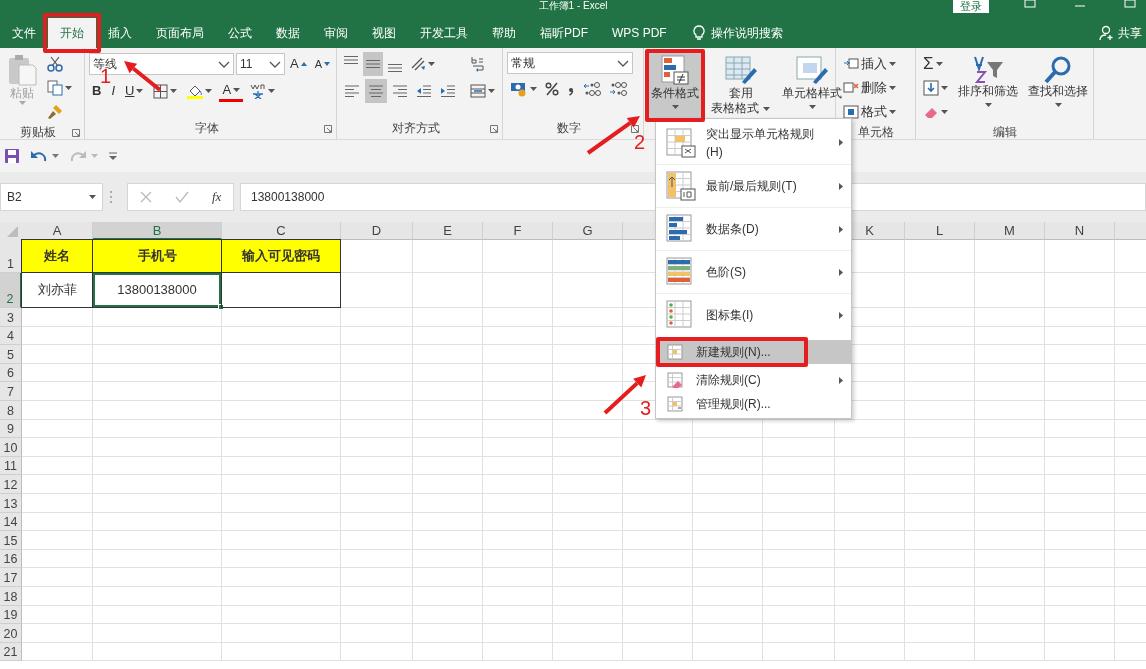 This screenshot has height=669, width=1146. I want to click on header-cell: 姓名, so click(57, 256).